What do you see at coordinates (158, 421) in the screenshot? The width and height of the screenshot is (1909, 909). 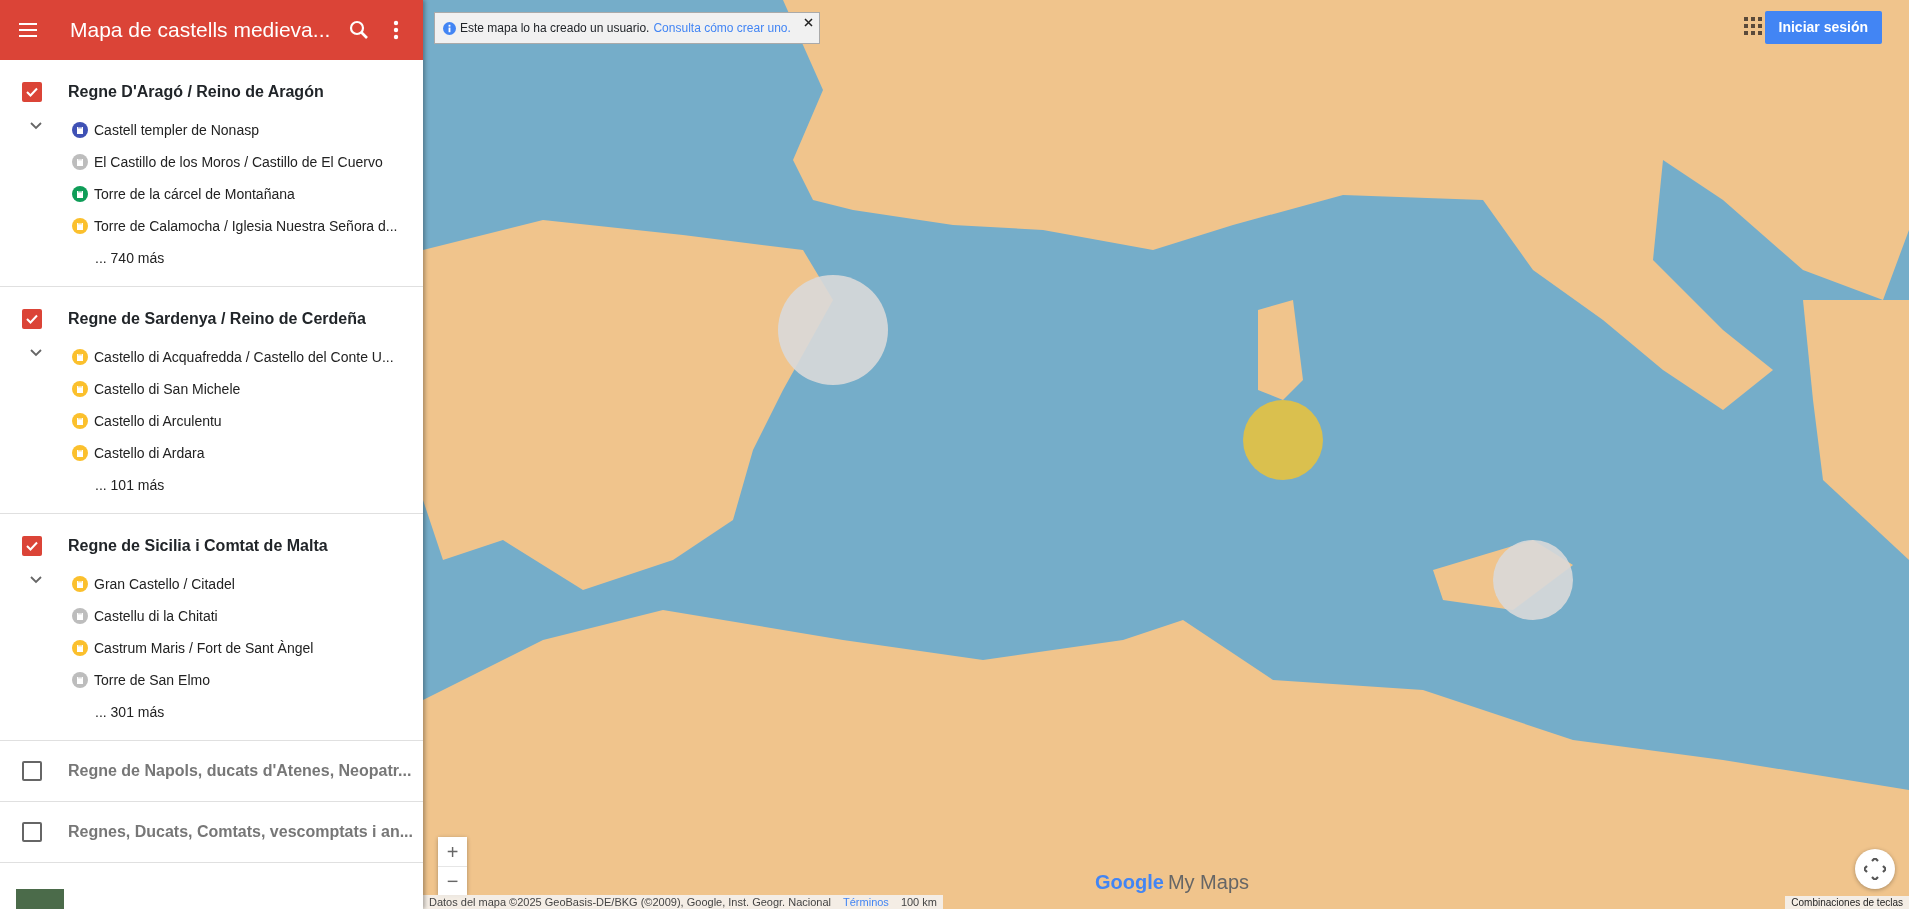 I see `place-name: Castello di Arculentu` at bounding box center [158, 421].